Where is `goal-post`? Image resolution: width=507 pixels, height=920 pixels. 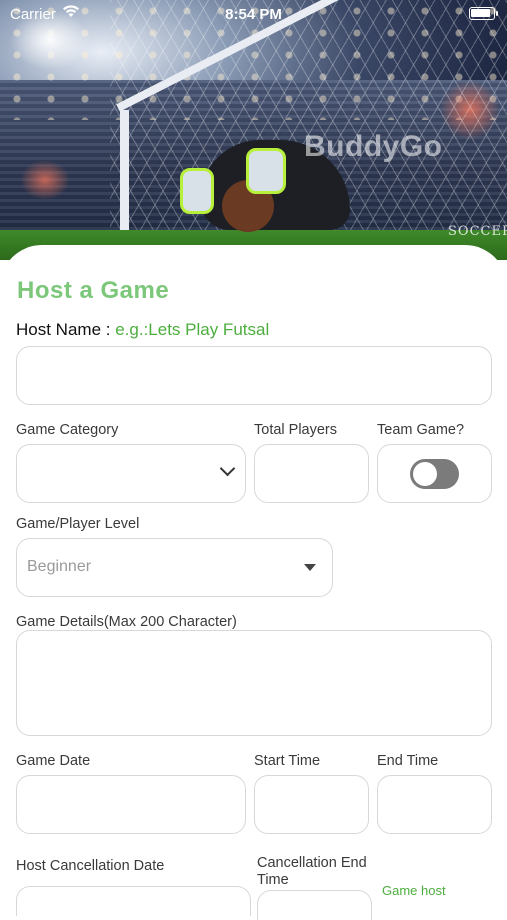 goal-post is located at coordinates (124, 180).